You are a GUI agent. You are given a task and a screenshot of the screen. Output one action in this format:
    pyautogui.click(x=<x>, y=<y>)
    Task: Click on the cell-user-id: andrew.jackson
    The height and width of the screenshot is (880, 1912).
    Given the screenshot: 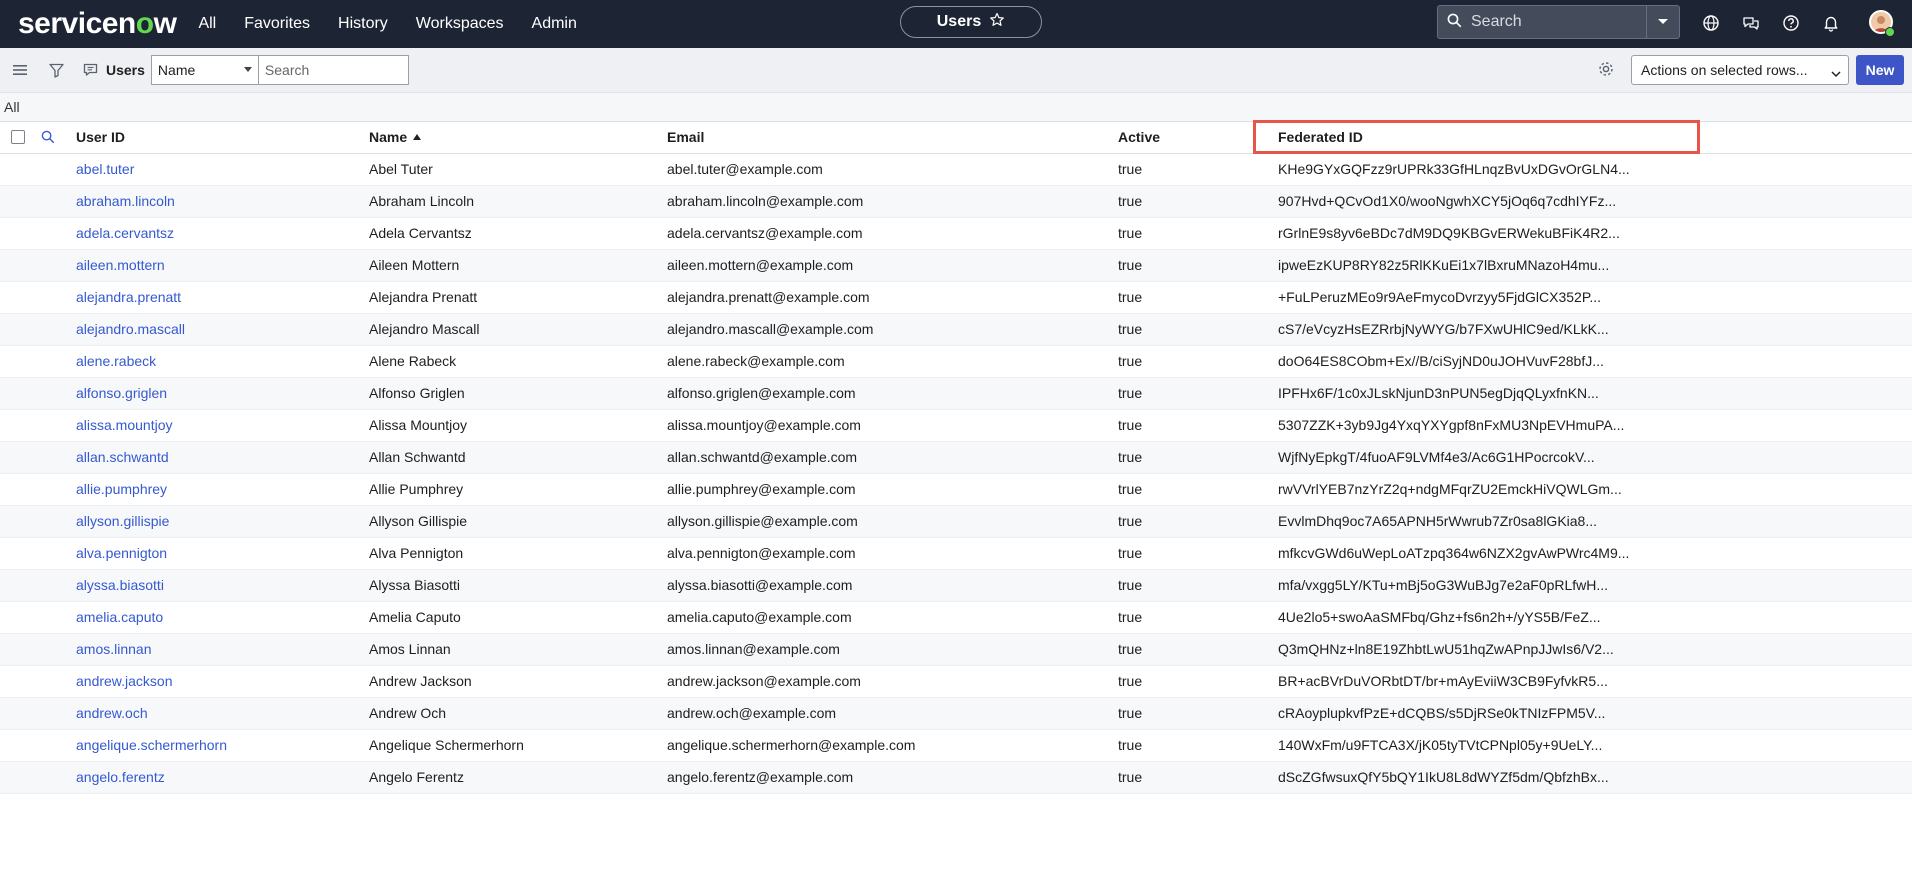 What is the action you would take?
    pyautogui.click(x=124, y=681)
    